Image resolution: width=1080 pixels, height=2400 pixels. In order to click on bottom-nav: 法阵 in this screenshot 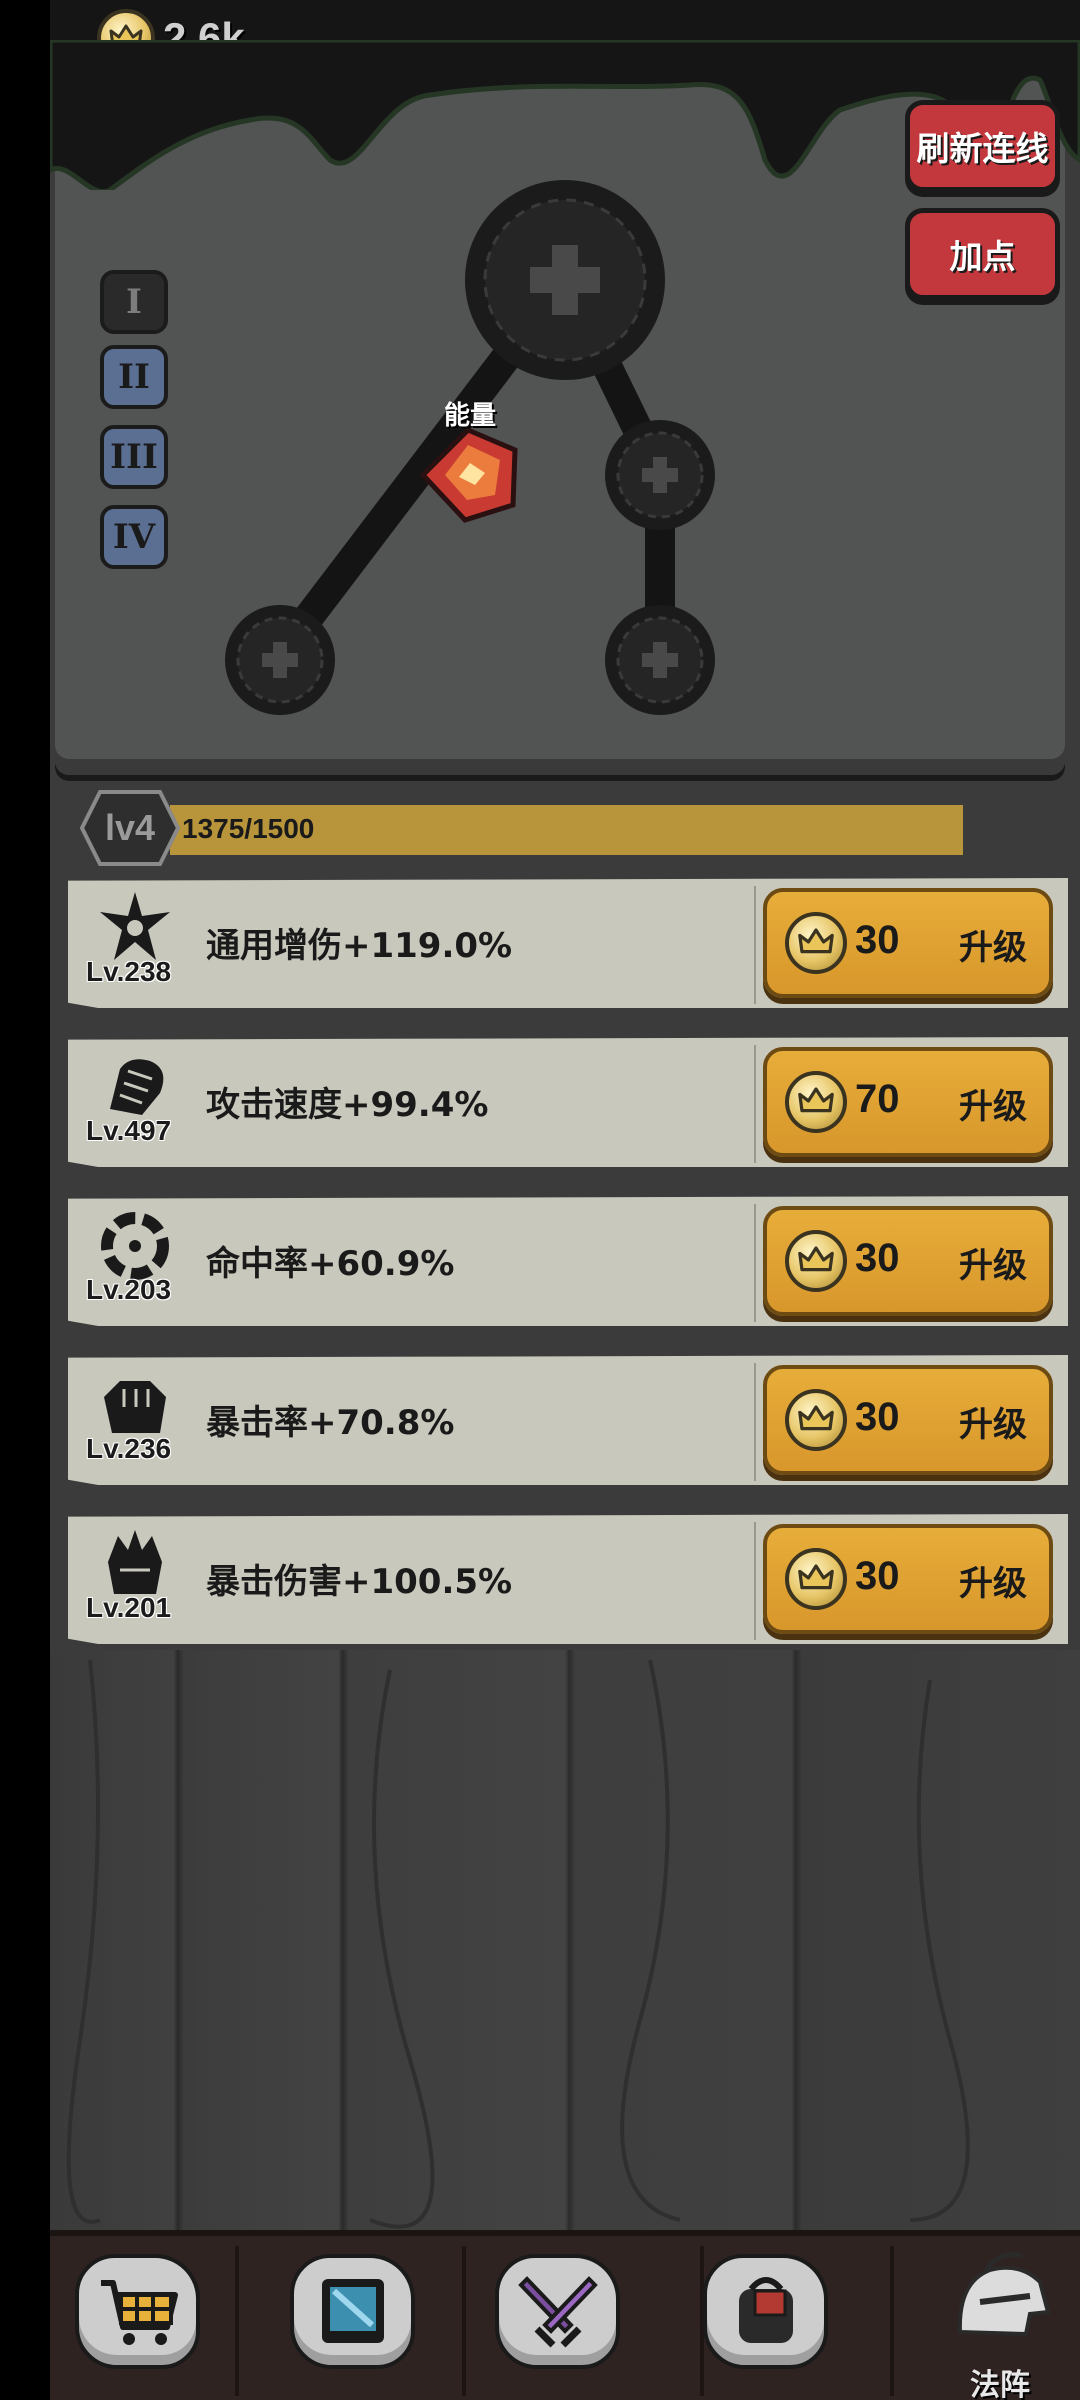, I will do `click(565, 2315)`.